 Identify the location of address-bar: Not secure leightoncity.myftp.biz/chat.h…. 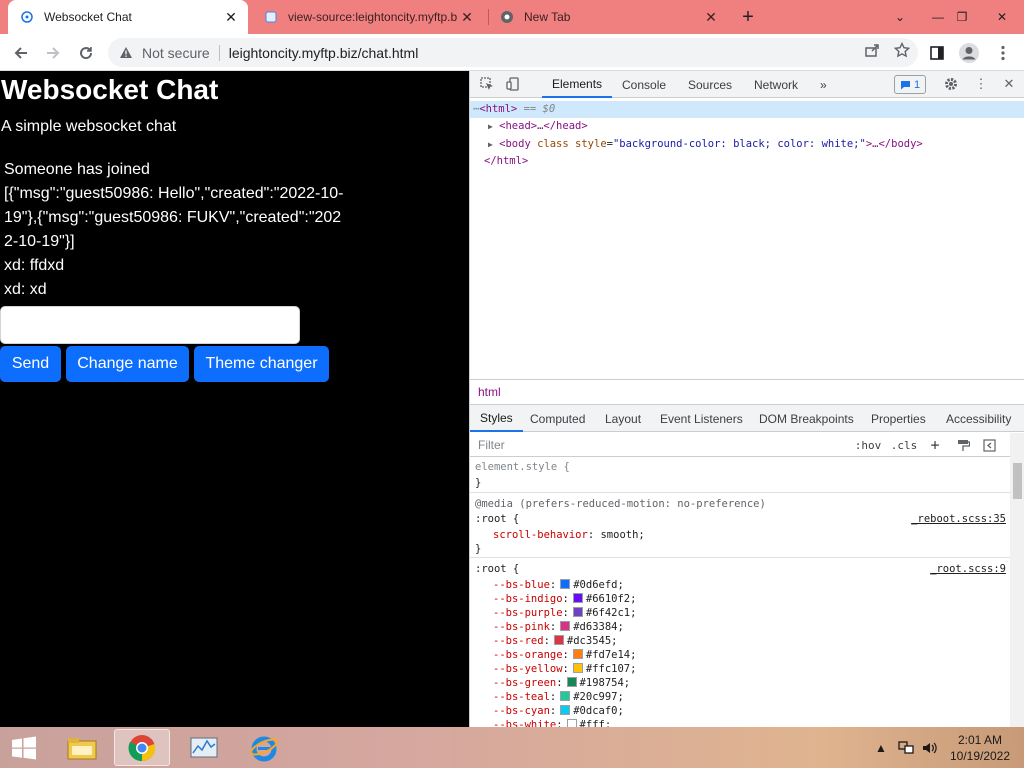
(513, 52).